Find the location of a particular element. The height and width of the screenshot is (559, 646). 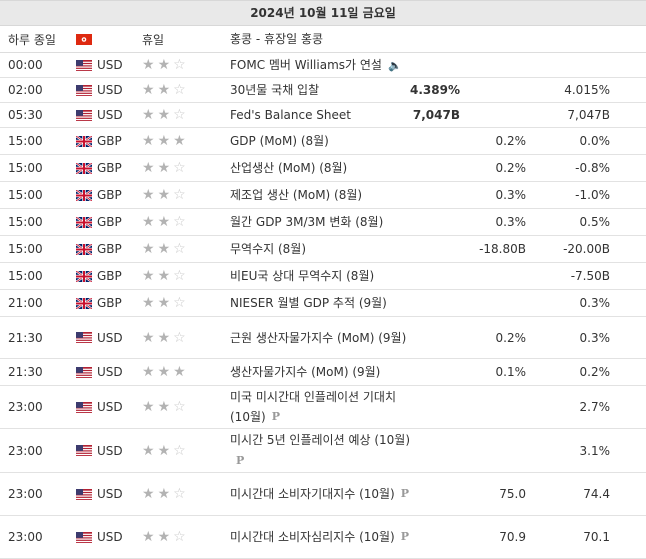

event-name: 미시간대 소비자심리지수 (10월) P is located at coordinates (322, 537).